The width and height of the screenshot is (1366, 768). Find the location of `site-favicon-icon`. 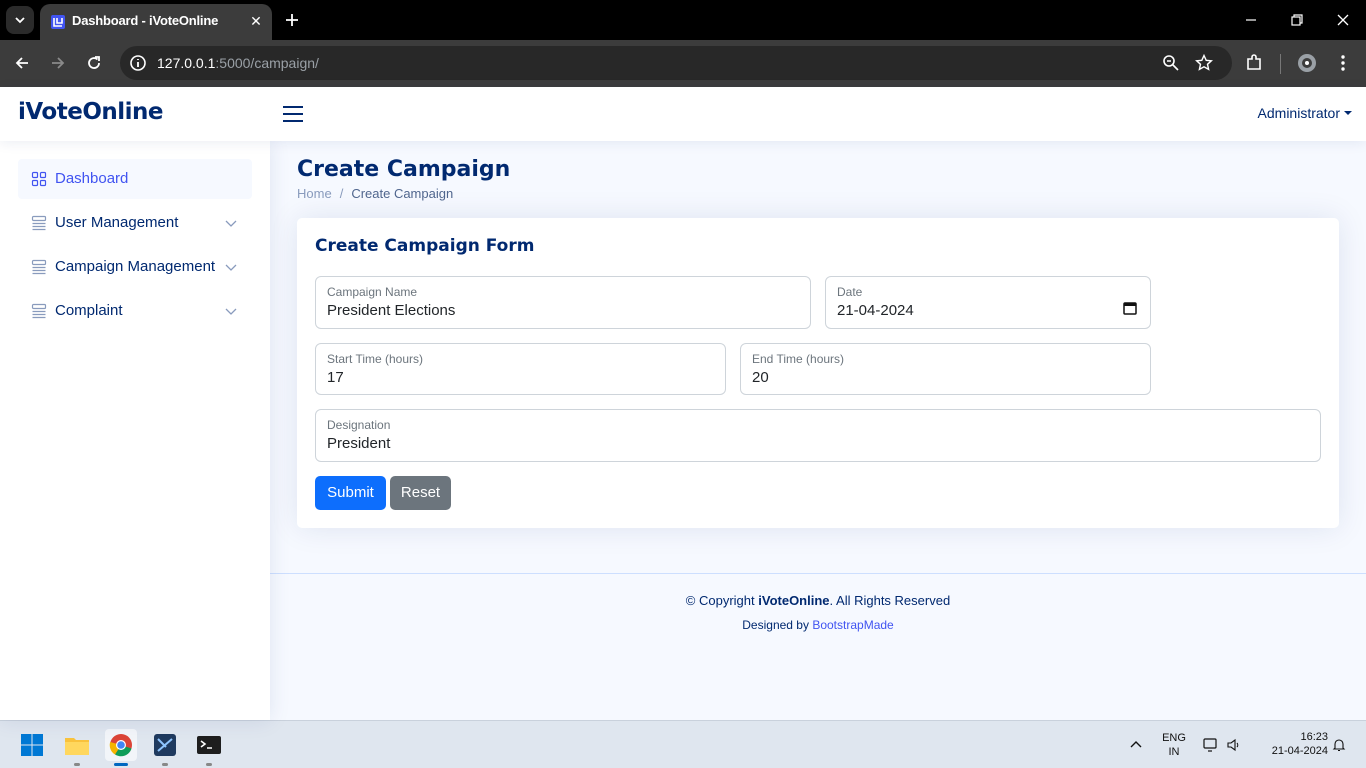

site-favicon-icon is located at coordinates (58, 22).